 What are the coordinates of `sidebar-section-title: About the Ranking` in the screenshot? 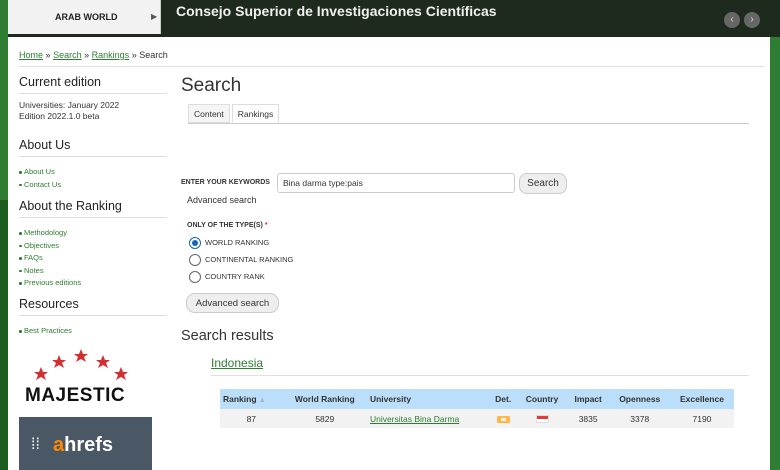 It's located at (93, 208).